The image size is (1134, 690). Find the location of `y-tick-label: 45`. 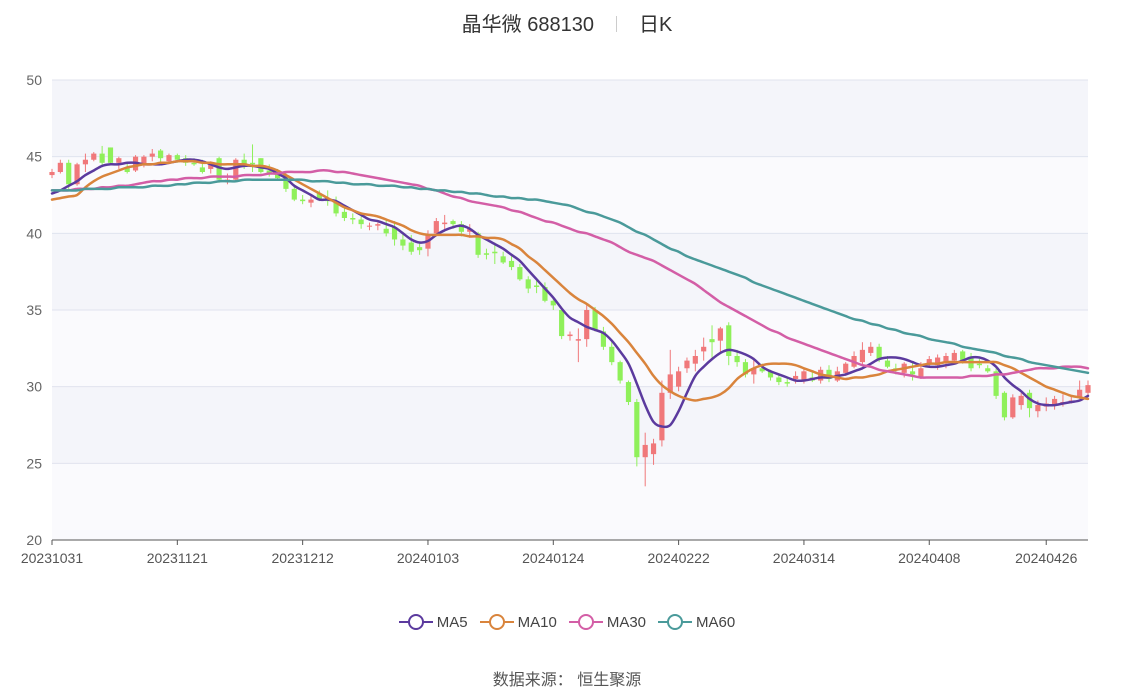

y-tick-label: 45 is located at coordinates (34, 157).